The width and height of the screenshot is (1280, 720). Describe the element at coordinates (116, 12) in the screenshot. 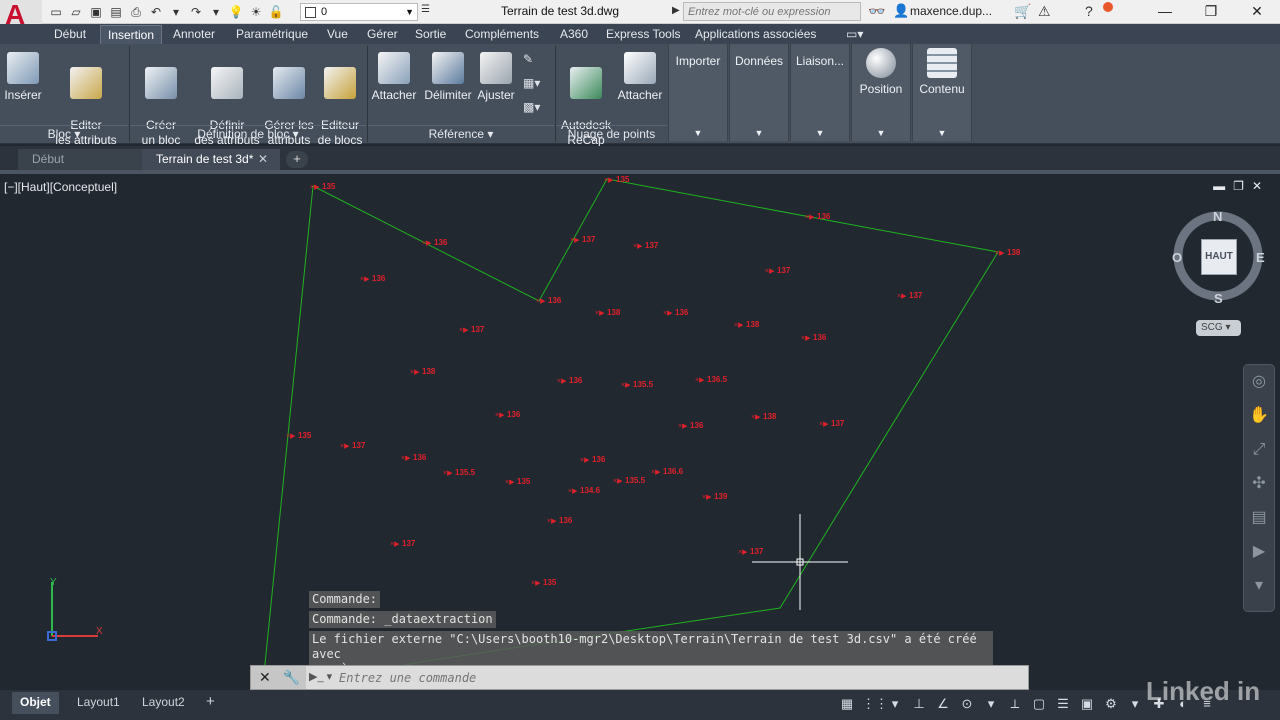

I see `save-as-icon: ▤` at that location.